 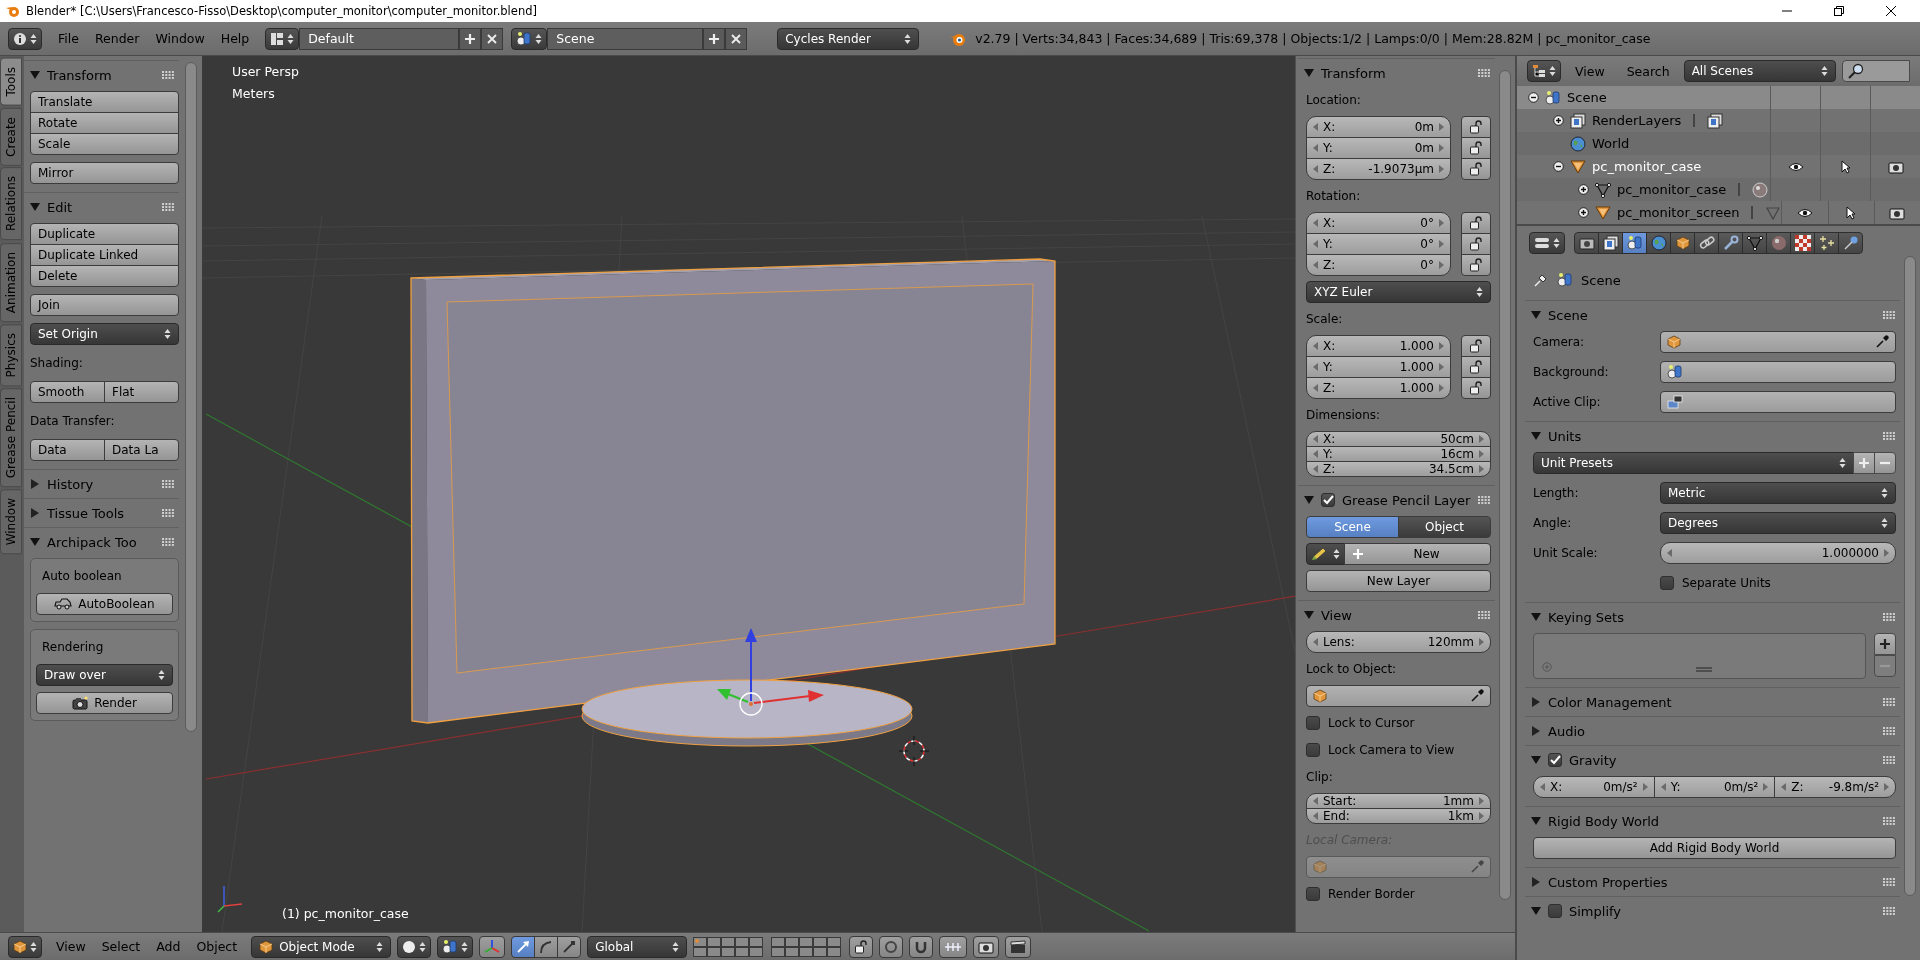 What do you see at coordinates (217, 946) in the screenshot?
I see `menu-item: Object` at bounding box center [217, 946].